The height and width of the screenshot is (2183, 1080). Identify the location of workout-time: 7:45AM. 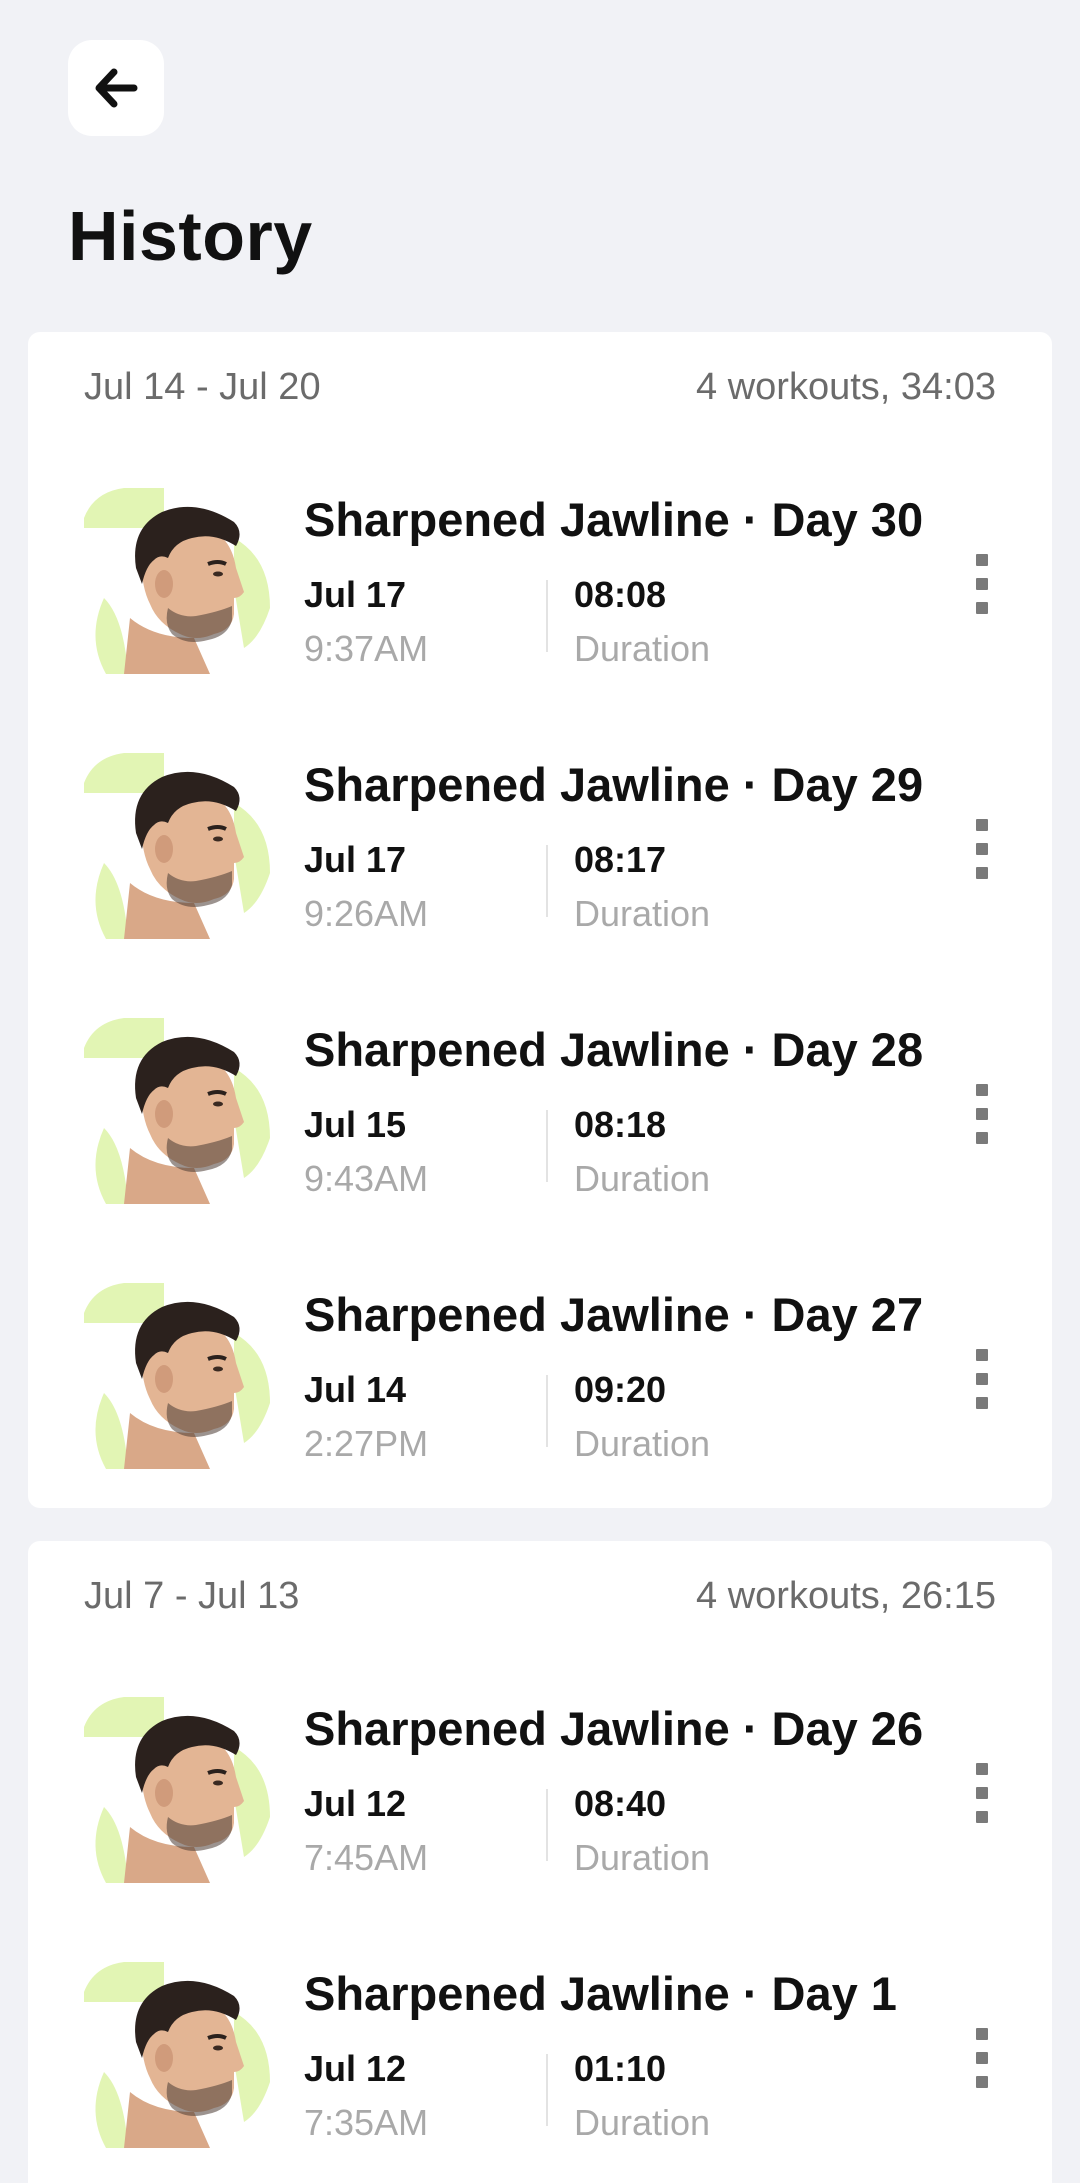
(366, 1857).